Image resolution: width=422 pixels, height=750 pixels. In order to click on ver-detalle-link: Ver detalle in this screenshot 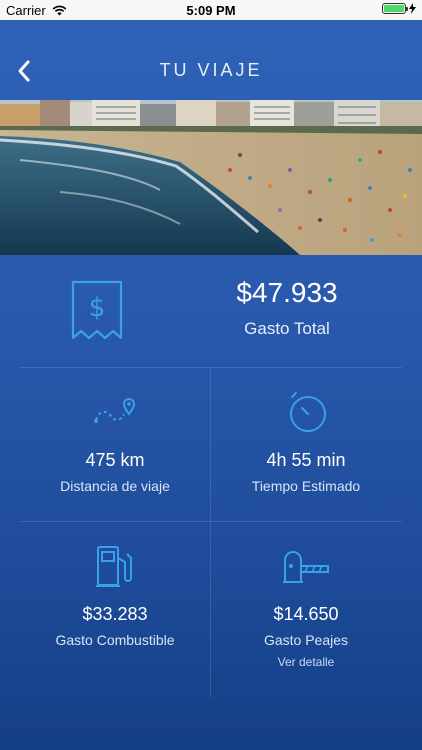, I will do `click(306, 662)`.